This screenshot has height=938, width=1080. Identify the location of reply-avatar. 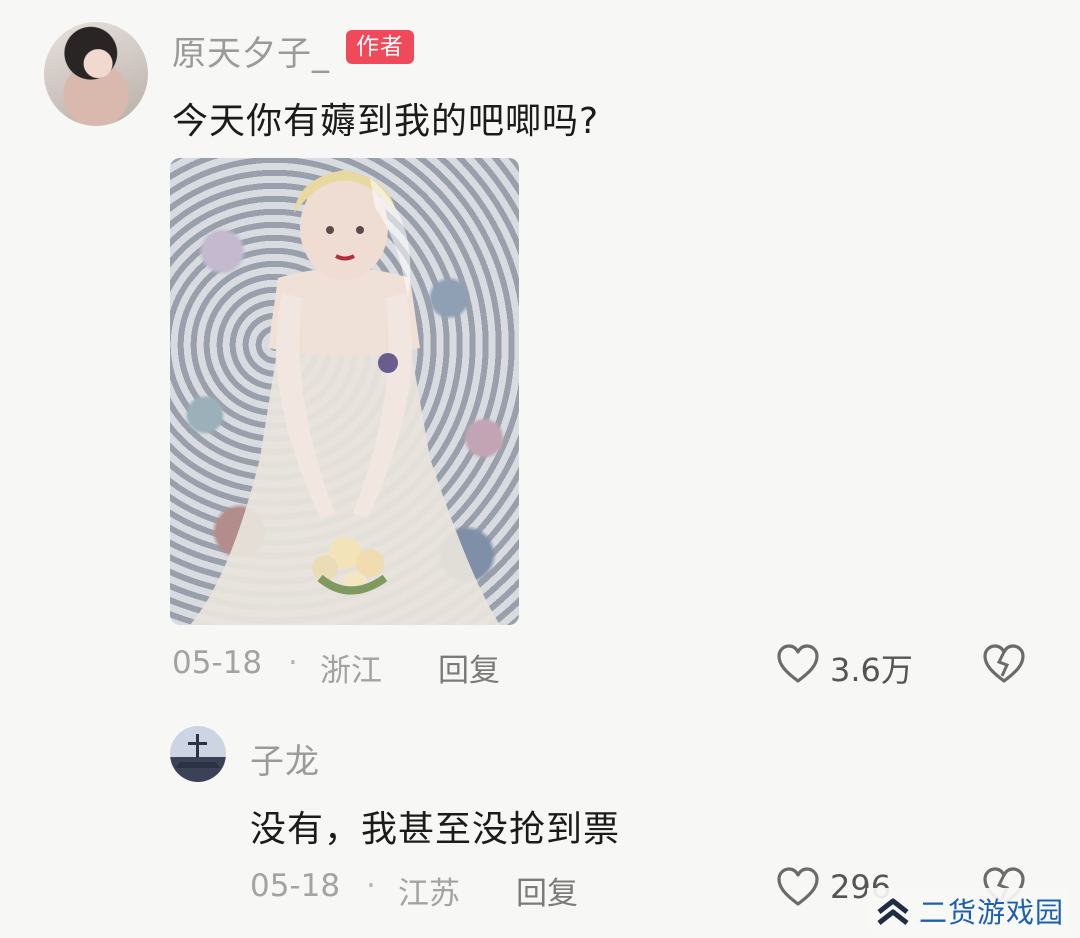
(198, 754).